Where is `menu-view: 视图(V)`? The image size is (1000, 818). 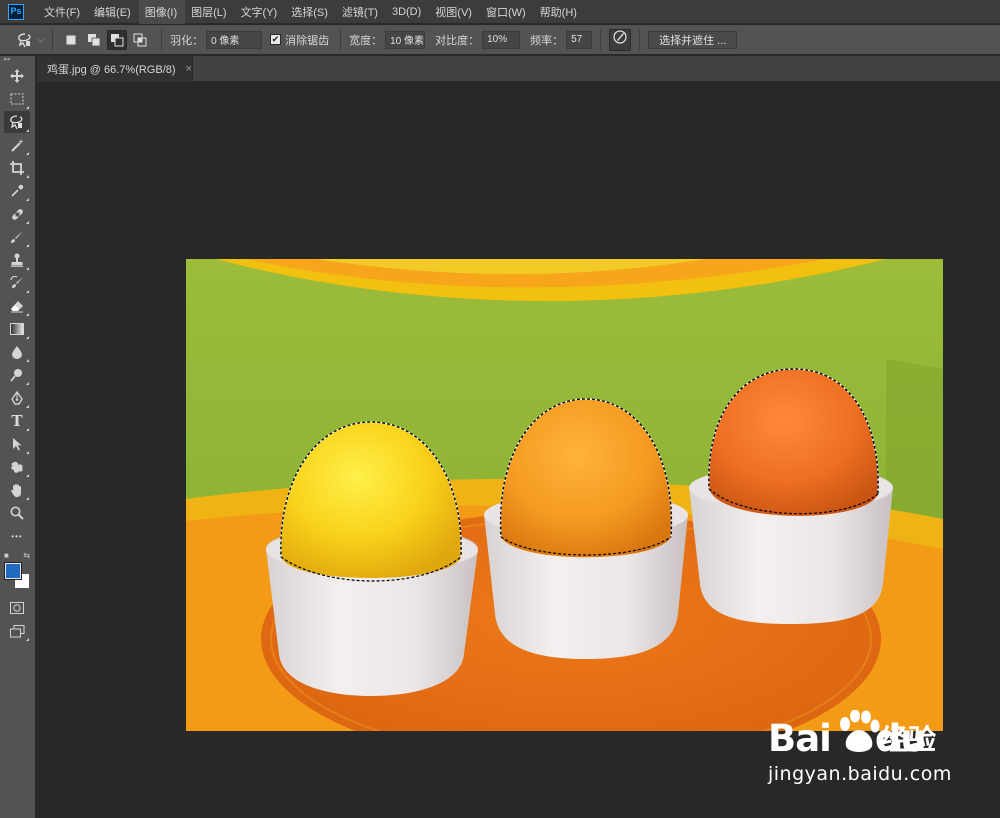 menu-view: 视图(V) is located at coordinates (454, 12).